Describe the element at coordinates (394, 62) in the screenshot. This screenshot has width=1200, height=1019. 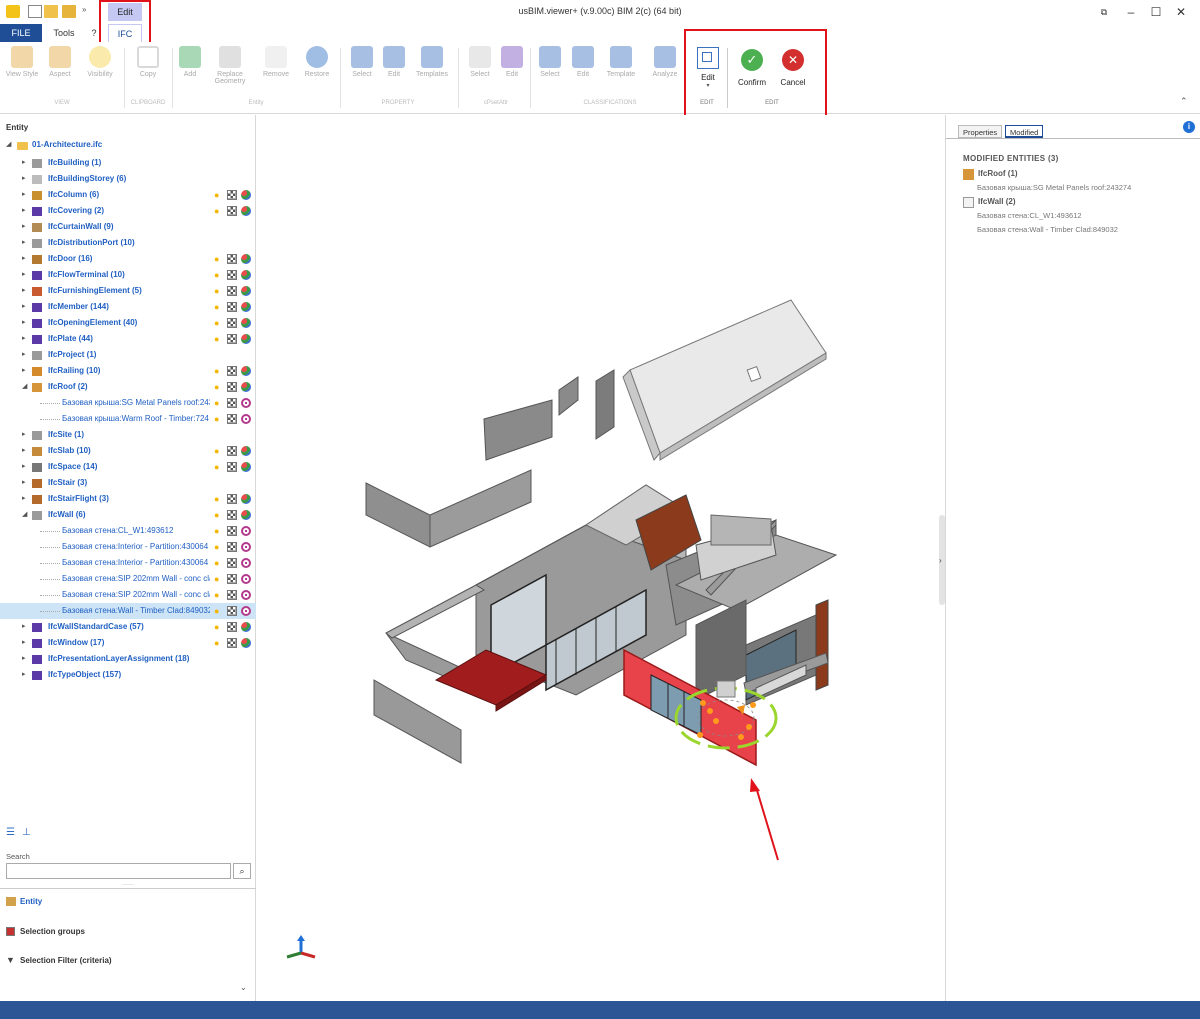
I see `ribbon-button-property-edit: Edit` at that location.